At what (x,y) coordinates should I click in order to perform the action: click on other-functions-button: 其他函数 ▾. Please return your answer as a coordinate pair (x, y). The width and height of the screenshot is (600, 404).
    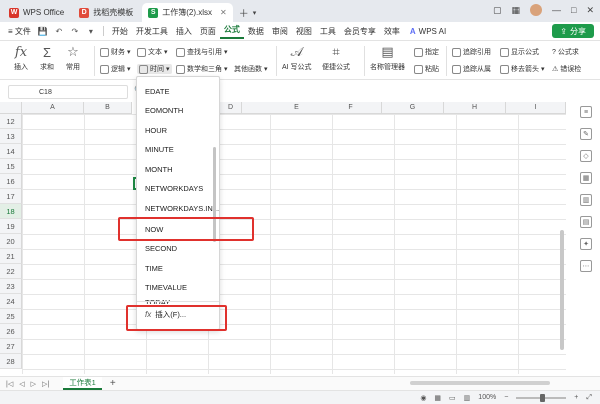
    Looking at the image, I should click on (251, 69).